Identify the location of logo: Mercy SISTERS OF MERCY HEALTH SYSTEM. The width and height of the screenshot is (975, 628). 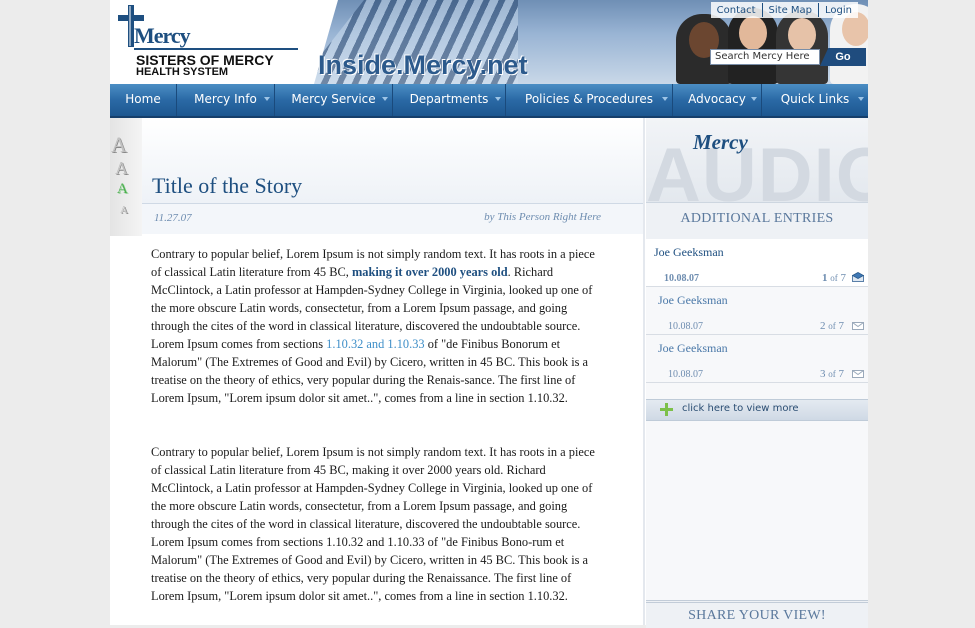
(212, 42).